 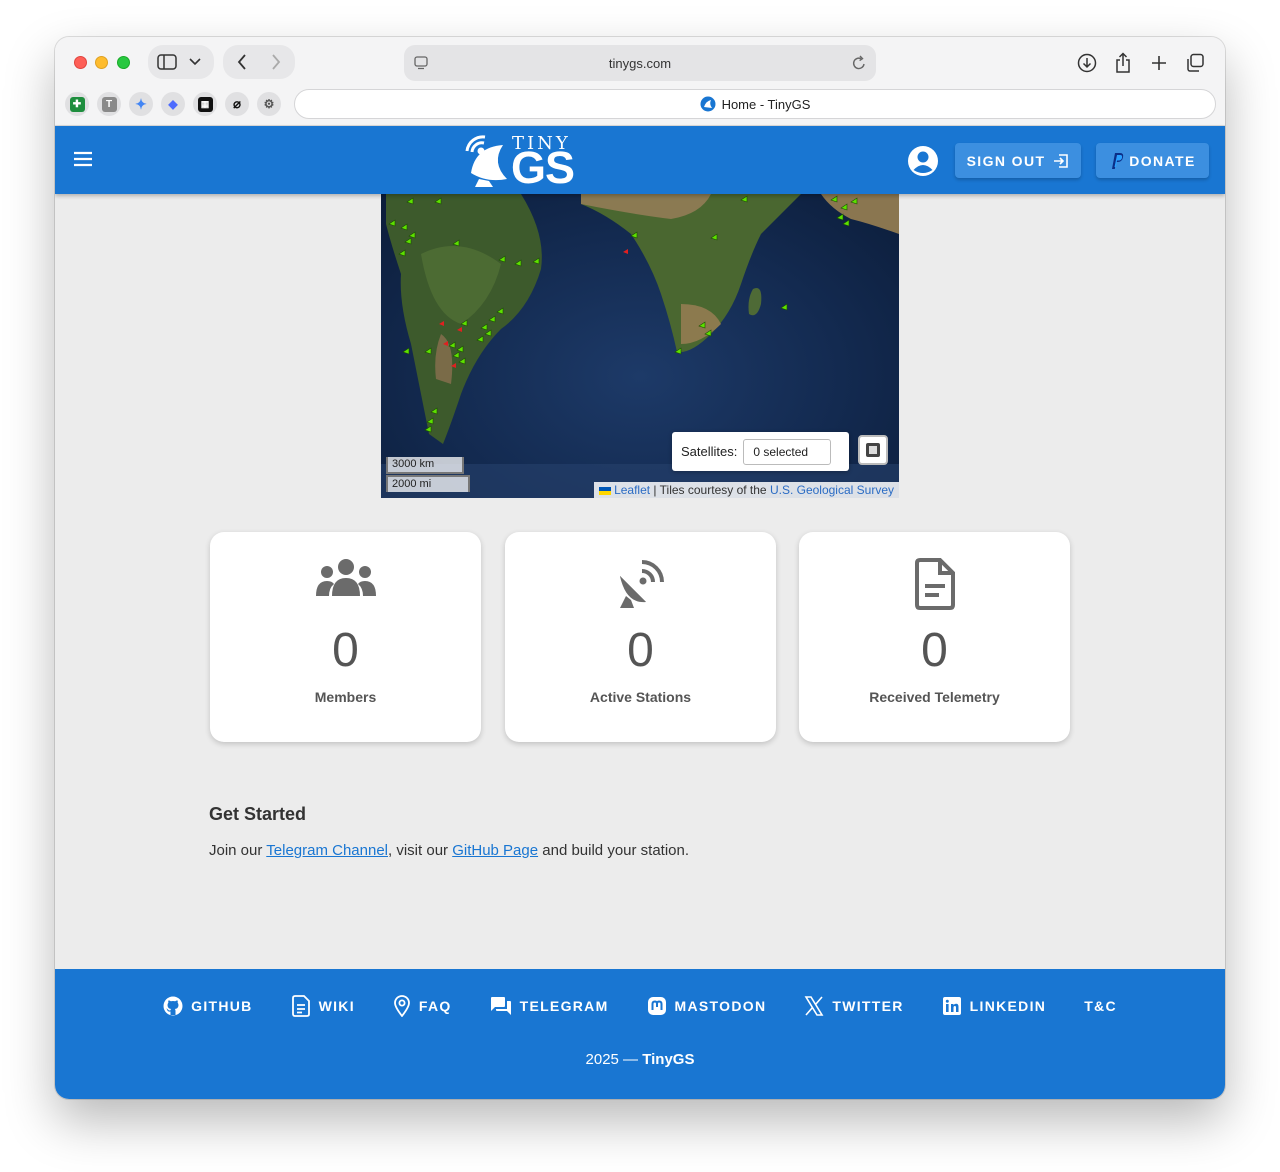 What do you see at coordinates (640, 81) in the screenshot?
I see `browser-toolbar: tinygs.com ✚ T ✦ ◆ ▦ ⌀ ⚙ Home - TinyGS` at bounding box center [640, 81].